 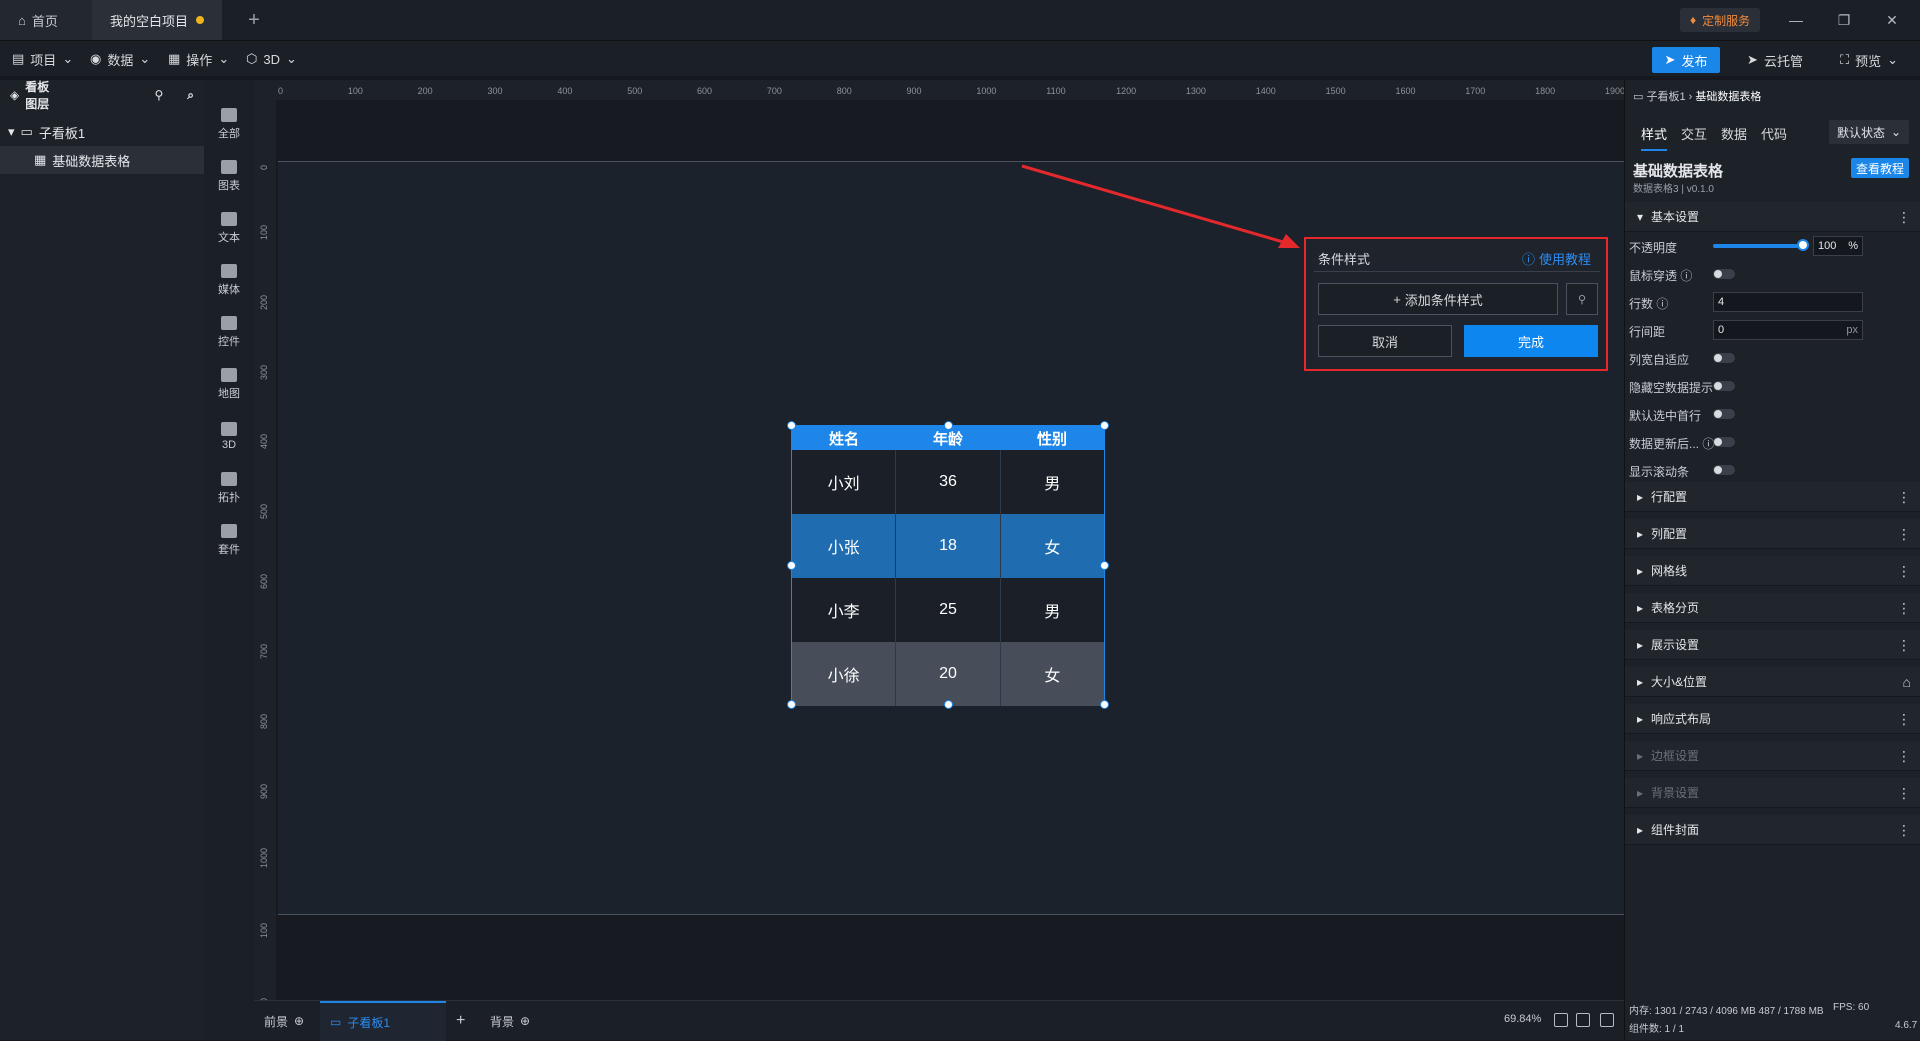 What do you see at coordinates (1583, 1020) in the screenshot?
I see `keyboard-icon` at bounding box center [1583, 1020].